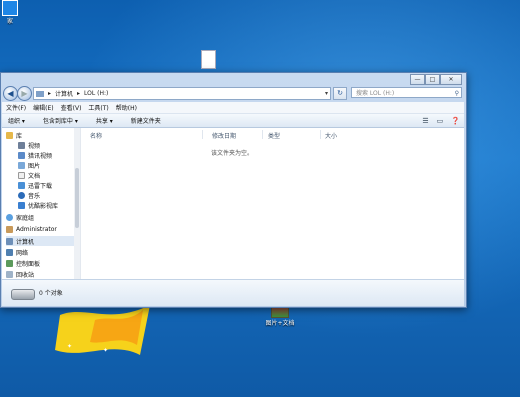 This screenshot has height=397, width=520. I want to click on back-arrow-icon: ◀, so click(10, 93).